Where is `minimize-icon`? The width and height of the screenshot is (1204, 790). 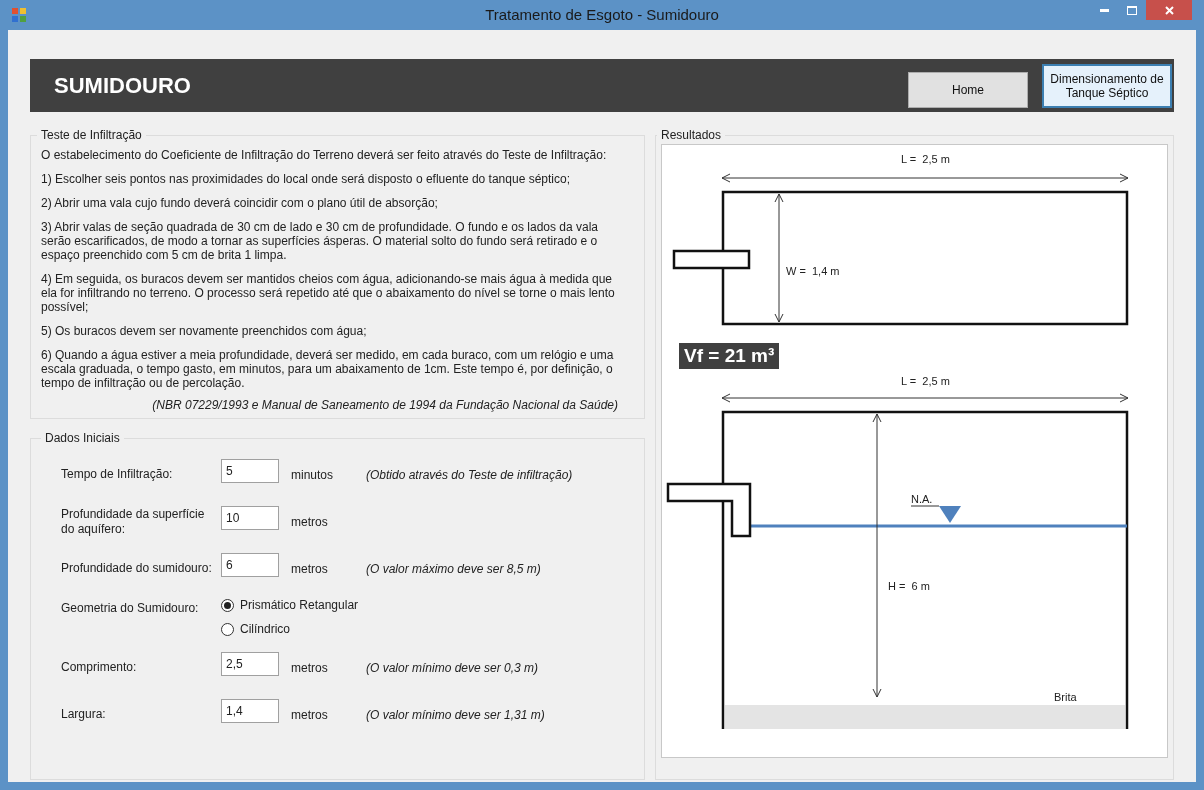
minimize-icon is located at coordinates (1104, 10).